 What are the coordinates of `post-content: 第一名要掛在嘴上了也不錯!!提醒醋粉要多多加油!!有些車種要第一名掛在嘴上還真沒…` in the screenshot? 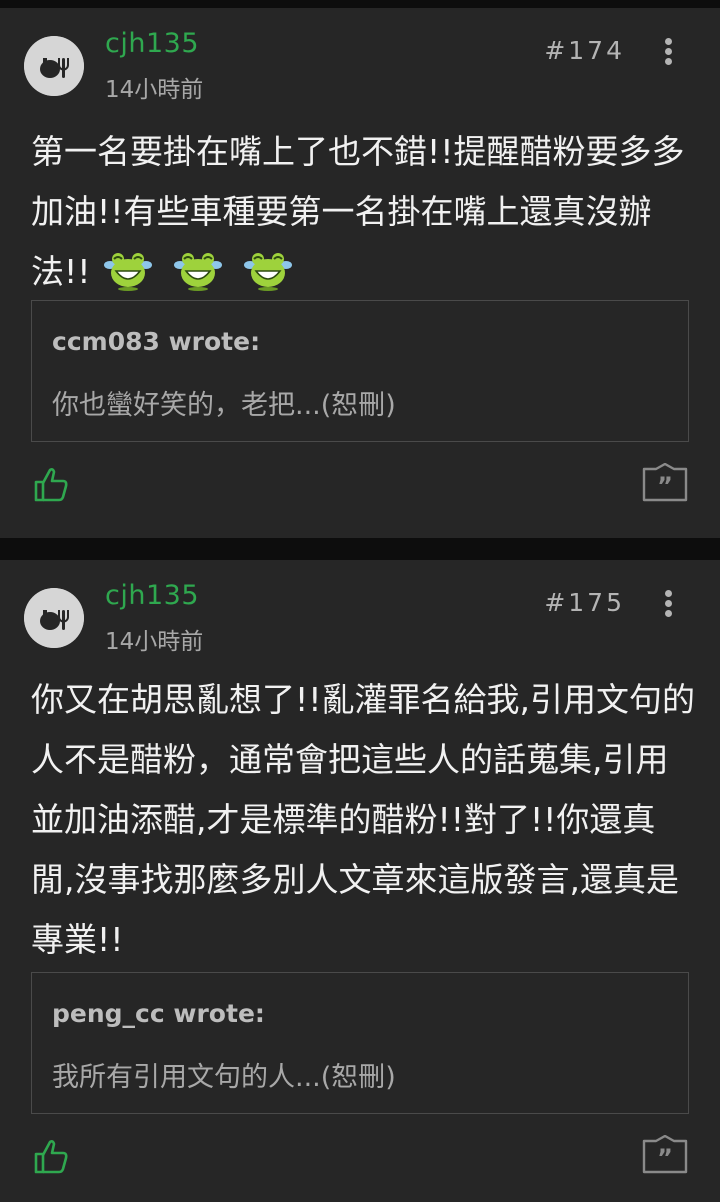 It's located at (363, 212).